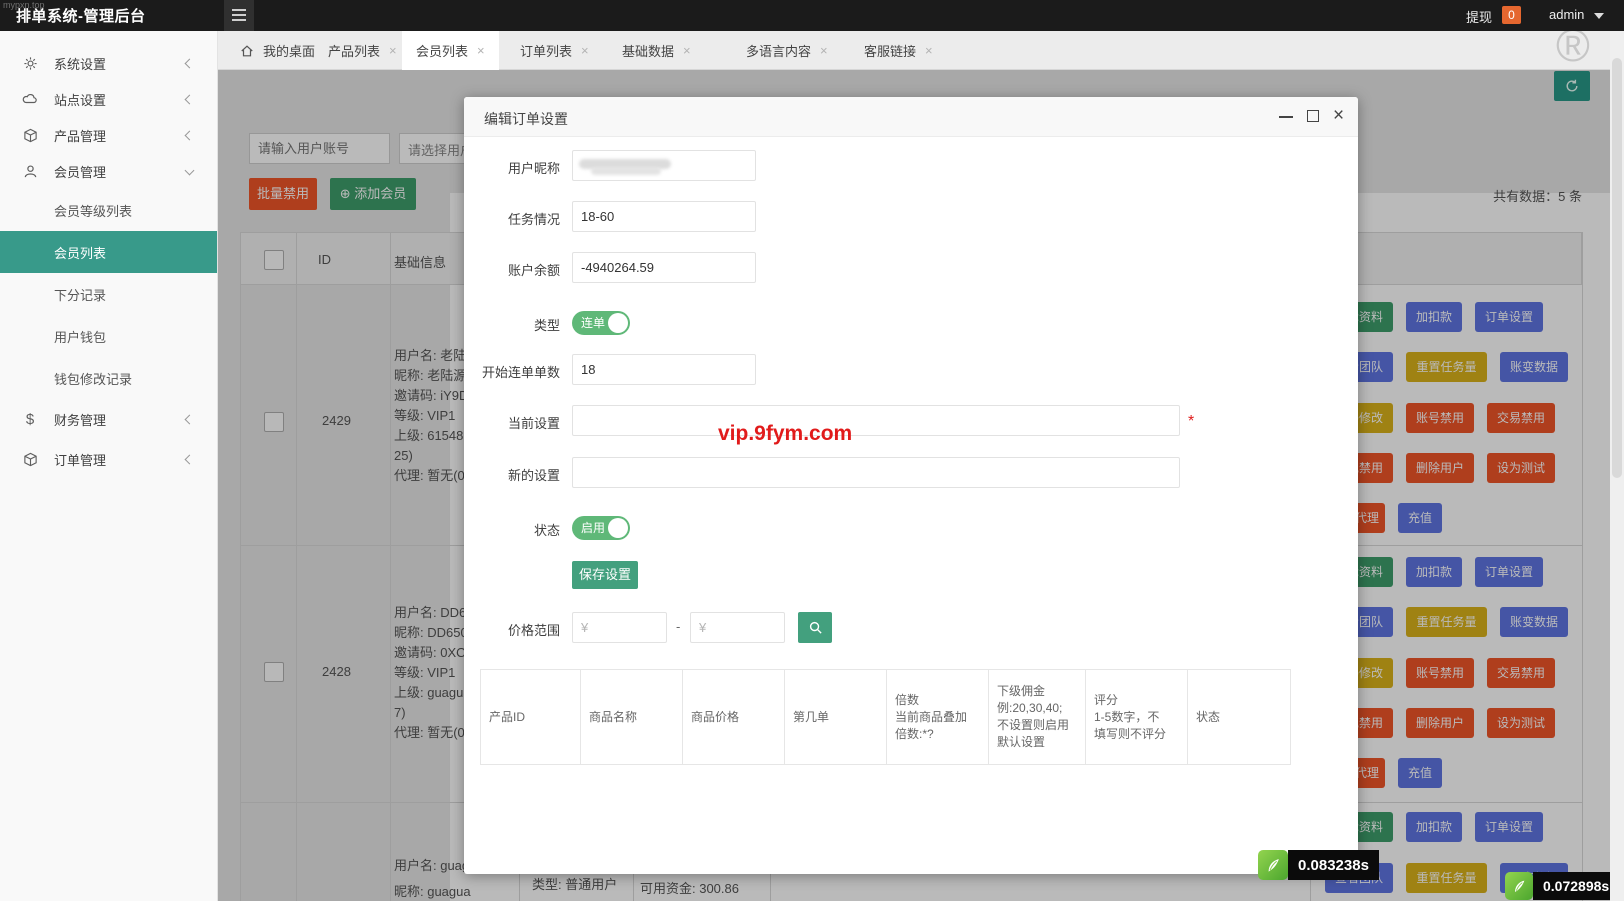 The width and height of the screenshot is (1624, 901). What do you see at coordinates (785, 433) in the screenshot?
I see `site-watermark: vip.9fym.com` at bounding box center [785, 433].